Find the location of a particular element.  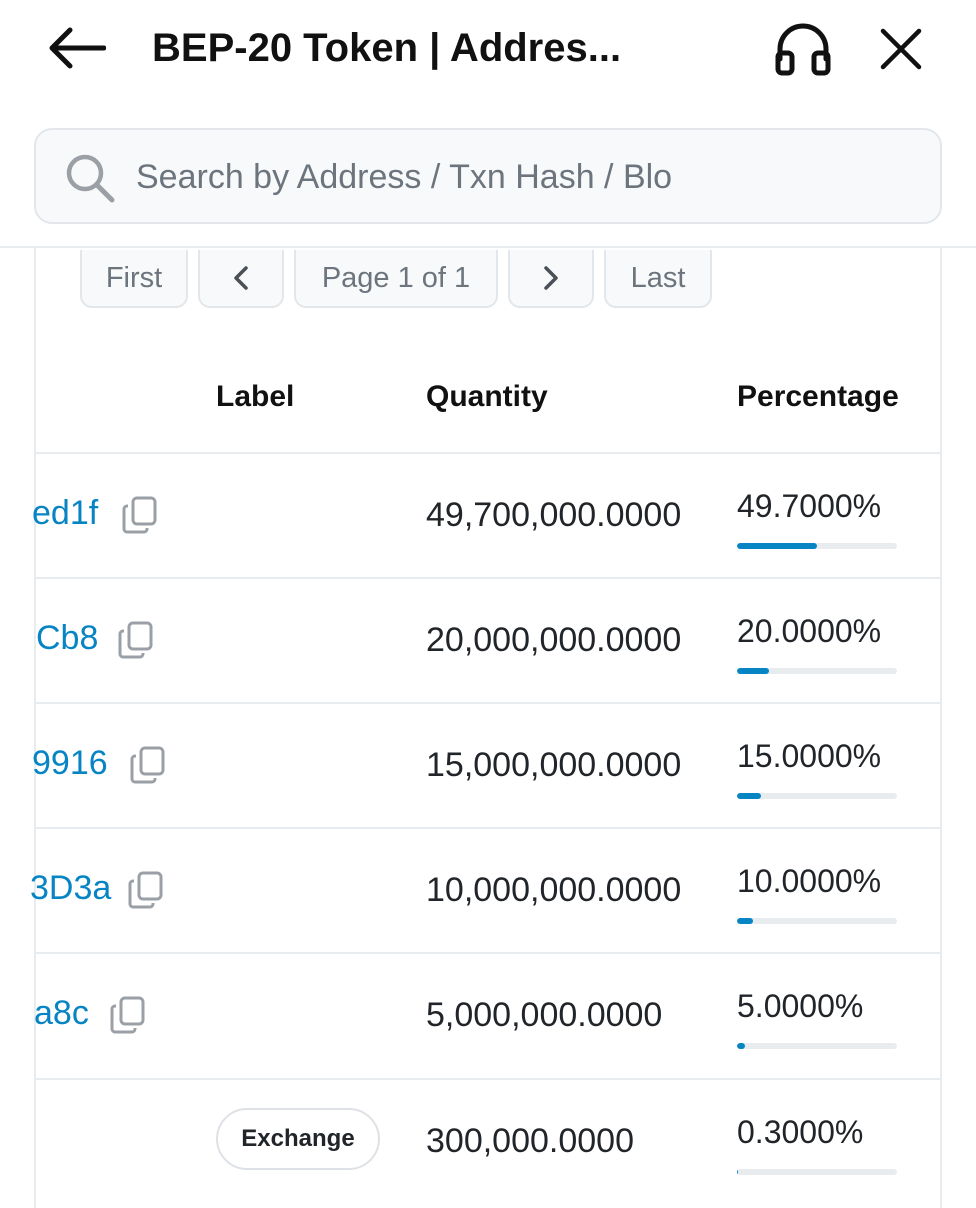

support-button is located at coordinates (803, 49).